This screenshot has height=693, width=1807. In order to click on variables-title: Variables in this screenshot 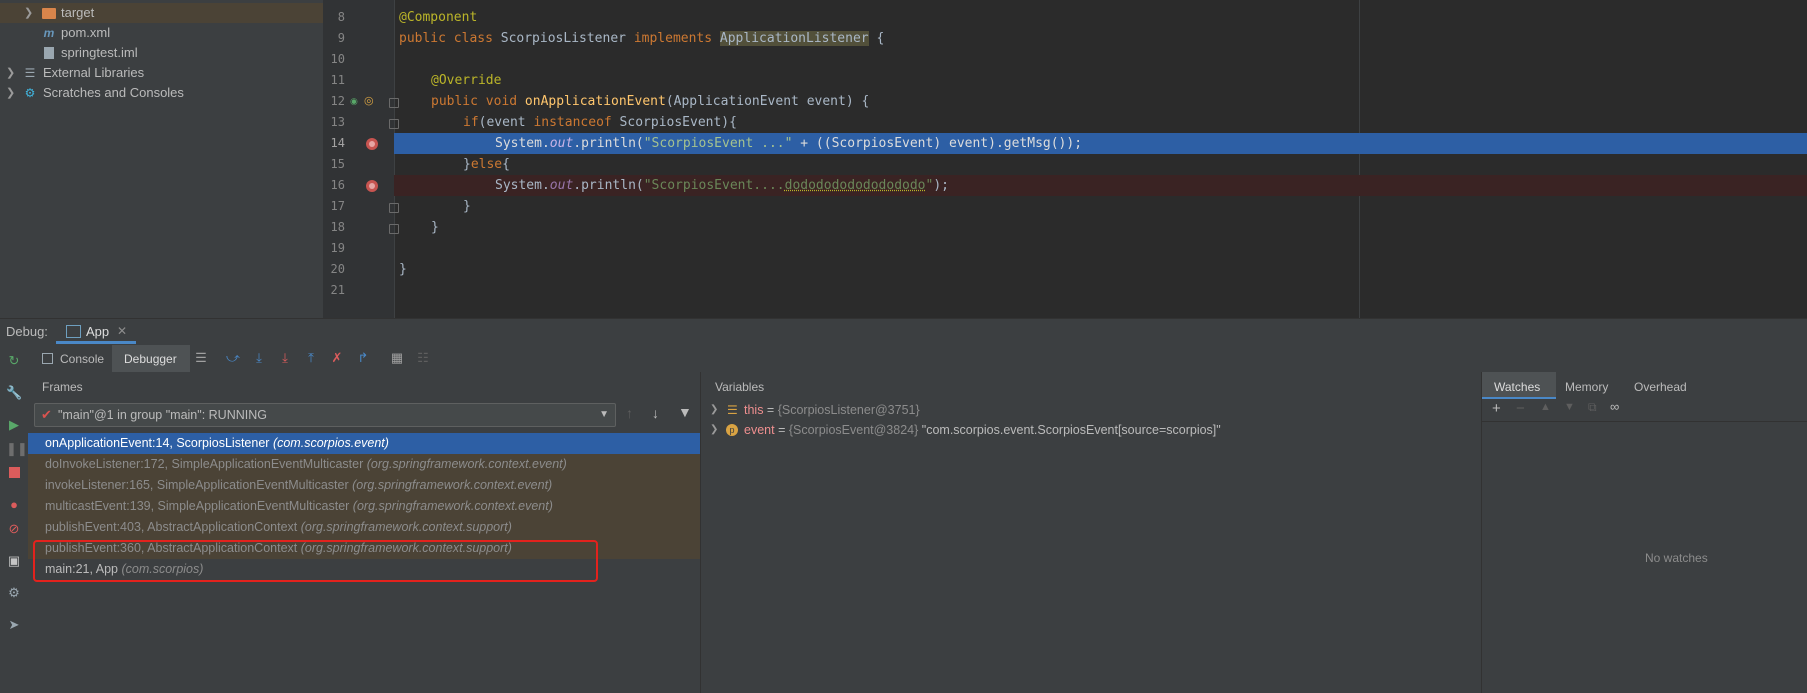, I will do `click(740, 387)`.